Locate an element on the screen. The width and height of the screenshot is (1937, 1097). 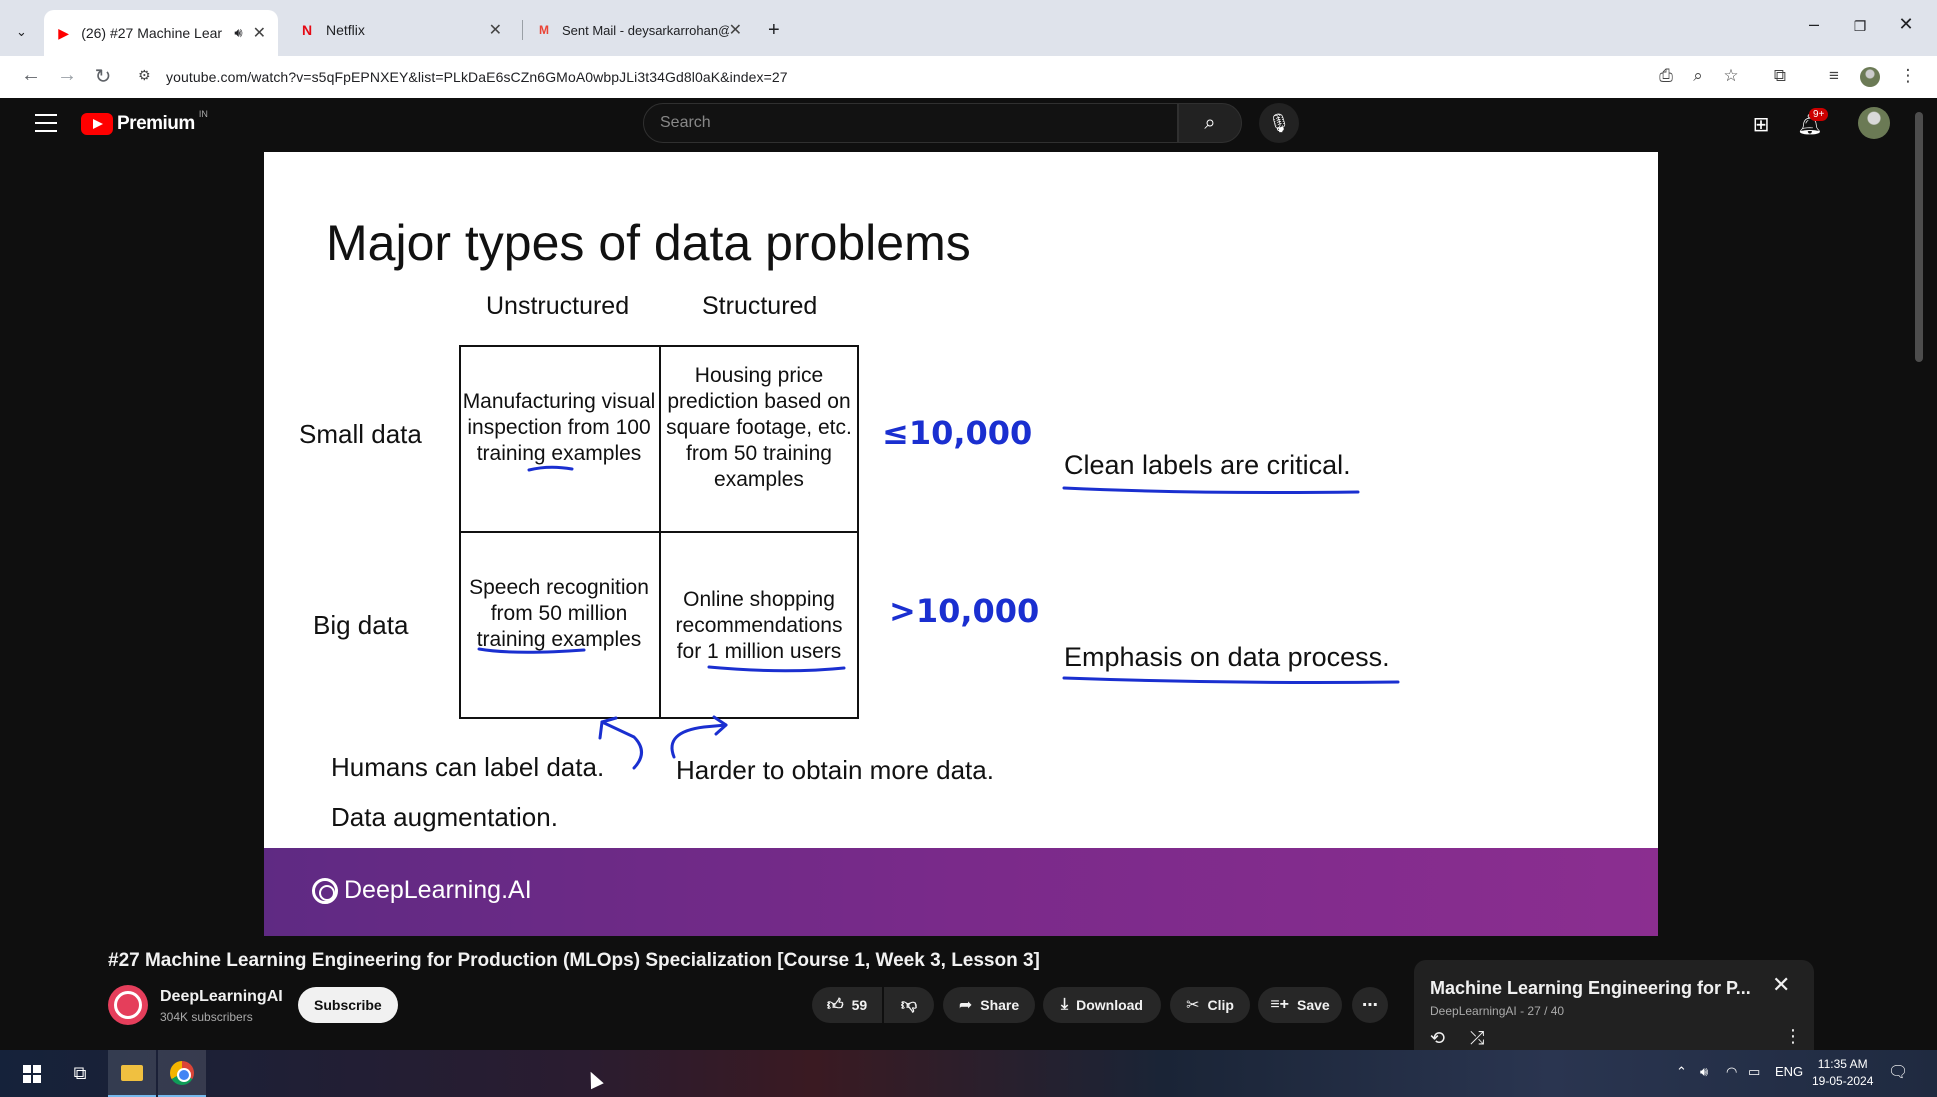
chrome-taskbar-button is located at coordinates (182, 1073).